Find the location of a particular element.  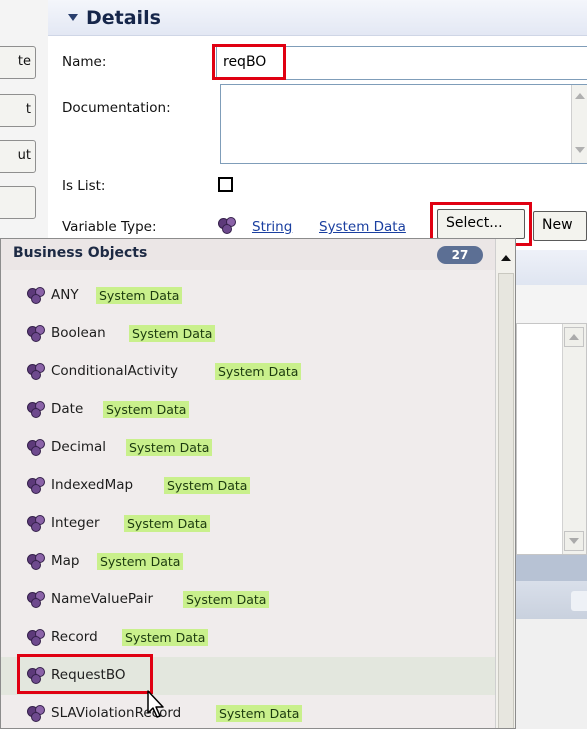

item-name: Decimal is located at coordinates (79, 447).